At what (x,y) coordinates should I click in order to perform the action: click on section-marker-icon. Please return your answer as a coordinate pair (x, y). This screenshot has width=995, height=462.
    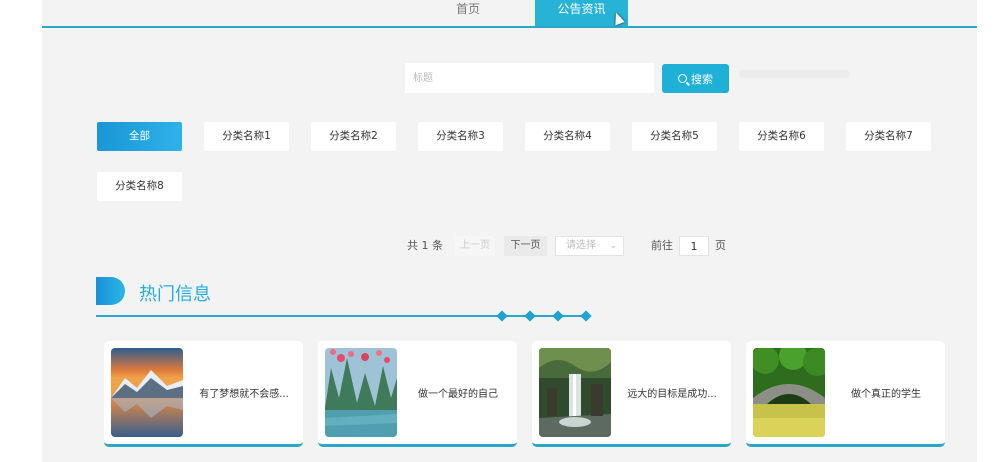
    Looking at the image, I should click on (110, 291).